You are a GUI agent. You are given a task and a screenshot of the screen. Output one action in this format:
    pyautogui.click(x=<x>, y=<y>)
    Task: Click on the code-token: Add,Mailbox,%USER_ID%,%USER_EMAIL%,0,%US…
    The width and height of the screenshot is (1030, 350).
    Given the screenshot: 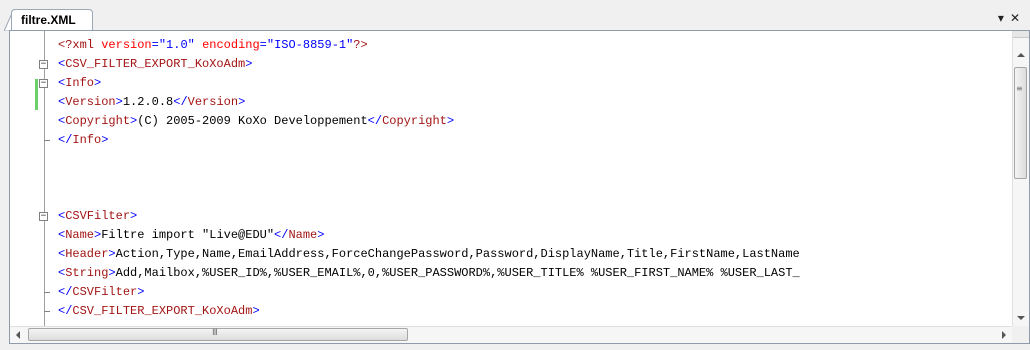 What is the action you would take?
    pyautogui.click(x=457, y=273)
    